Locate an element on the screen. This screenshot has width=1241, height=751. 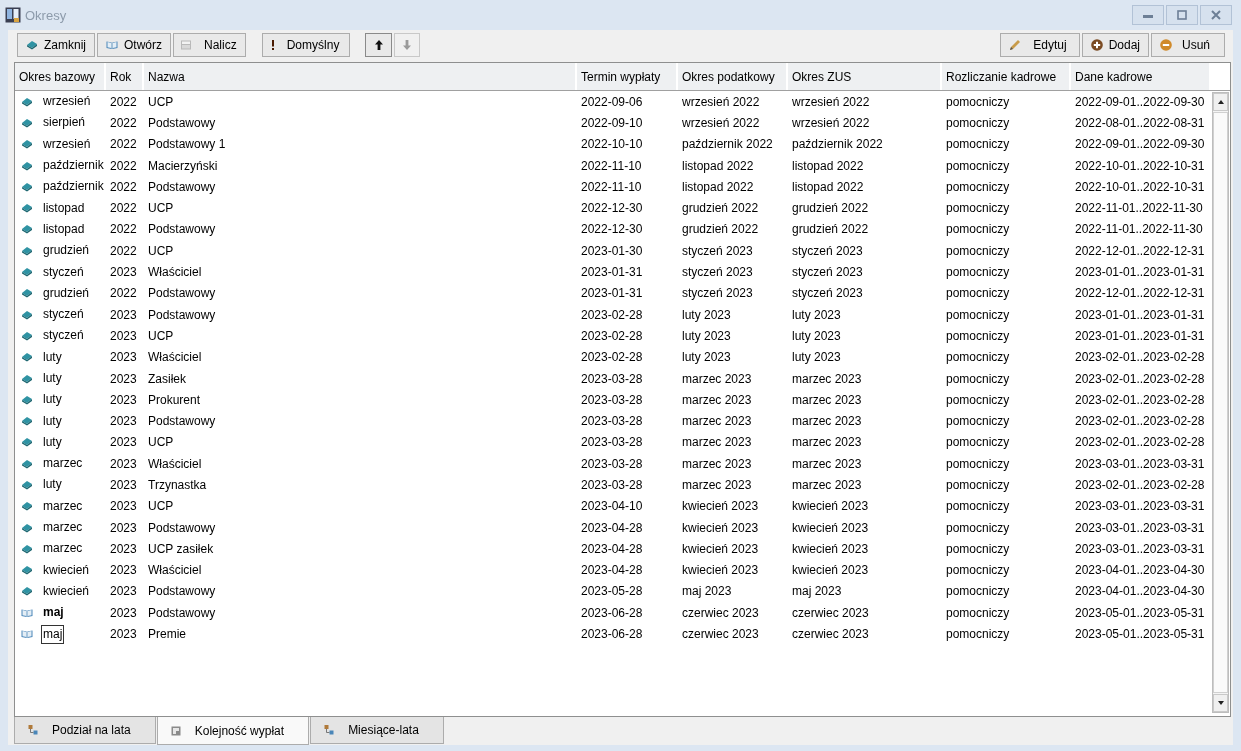
table-cell-text: 2022-09-01..2022-09-30 is located at coordinates (1140, 145).